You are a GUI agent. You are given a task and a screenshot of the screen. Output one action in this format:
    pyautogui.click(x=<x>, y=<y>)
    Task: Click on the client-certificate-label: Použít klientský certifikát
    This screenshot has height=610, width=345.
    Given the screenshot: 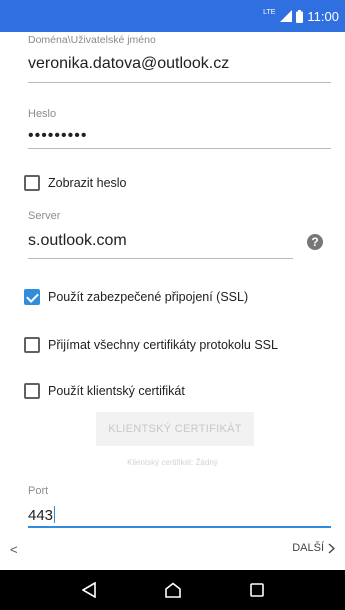 What is the action you would take?
    pyautogui.click(x=116, y=391)
    